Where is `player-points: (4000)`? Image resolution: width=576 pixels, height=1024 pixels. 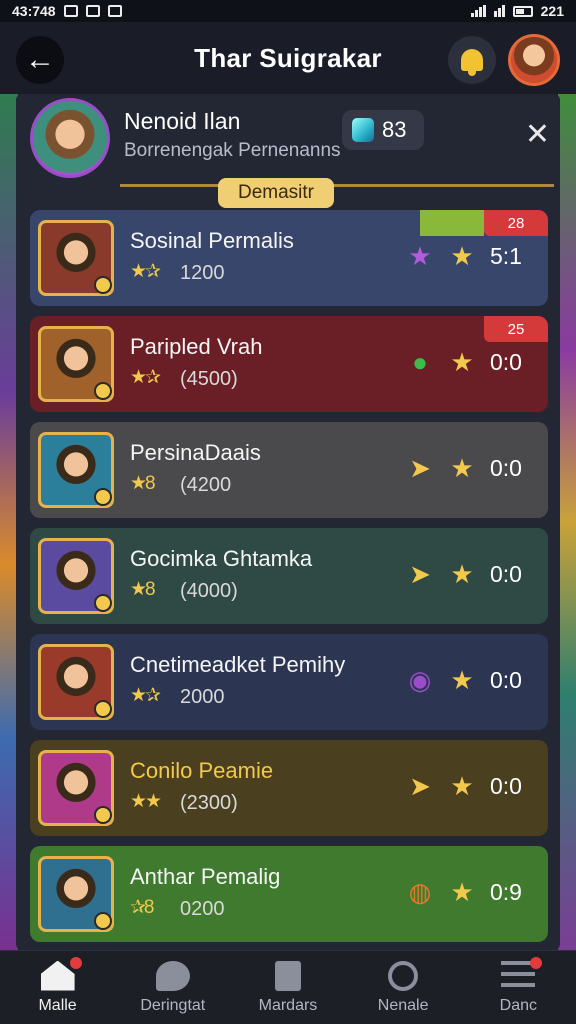
player-points: (4000) is located at coordinates (209, 591).